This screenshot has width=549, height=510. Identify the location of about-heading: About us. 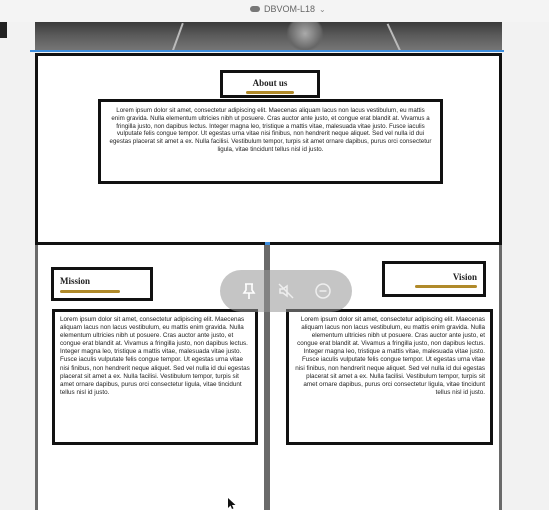
(270, 83).